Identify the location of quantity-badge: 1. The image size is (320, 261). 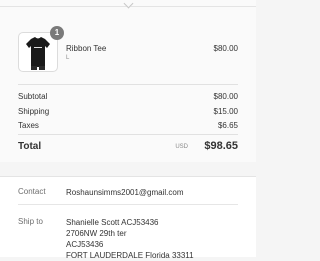
(57, 33).